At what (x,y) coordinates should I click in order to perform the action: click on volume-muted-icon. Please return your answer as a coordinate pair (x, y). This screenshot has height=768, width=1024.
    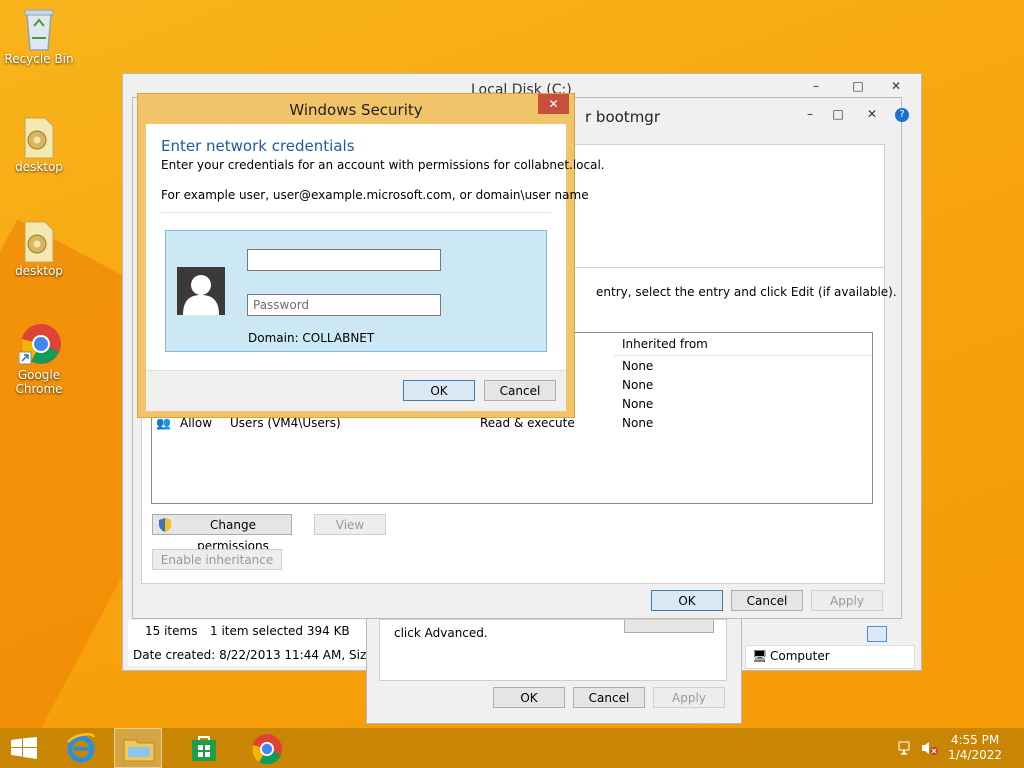
    Looking at the image, I should click on (930, 748).